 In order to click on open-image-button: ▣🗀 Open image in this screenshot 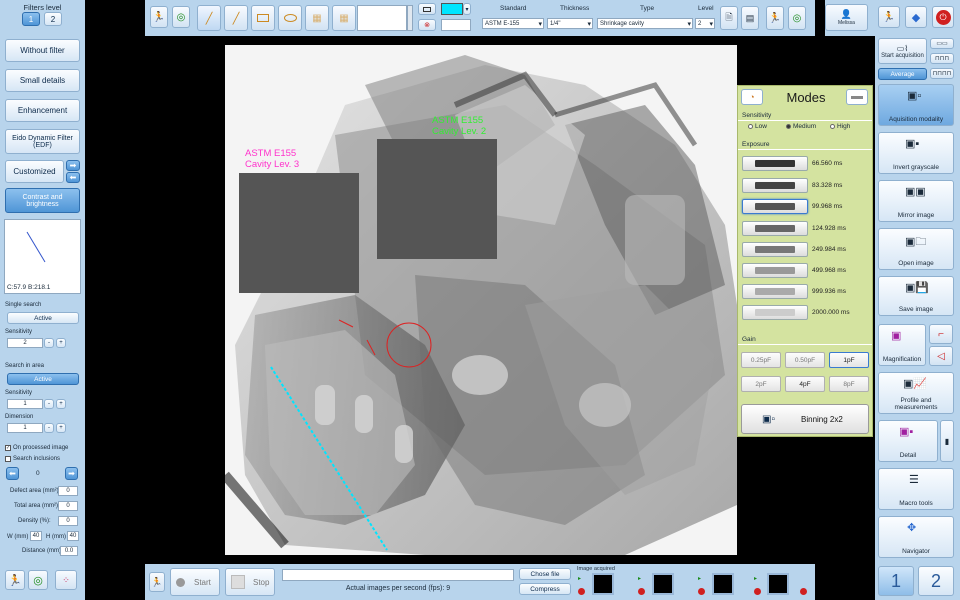, I will do `click(916, 249)`.